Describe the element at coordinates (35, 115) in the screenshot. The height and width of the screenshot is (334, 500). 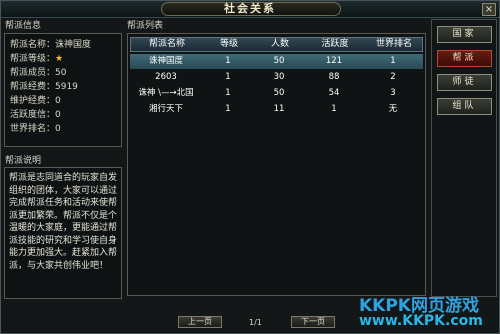
I see `guild-activity: 活跃度信：0` at that location.